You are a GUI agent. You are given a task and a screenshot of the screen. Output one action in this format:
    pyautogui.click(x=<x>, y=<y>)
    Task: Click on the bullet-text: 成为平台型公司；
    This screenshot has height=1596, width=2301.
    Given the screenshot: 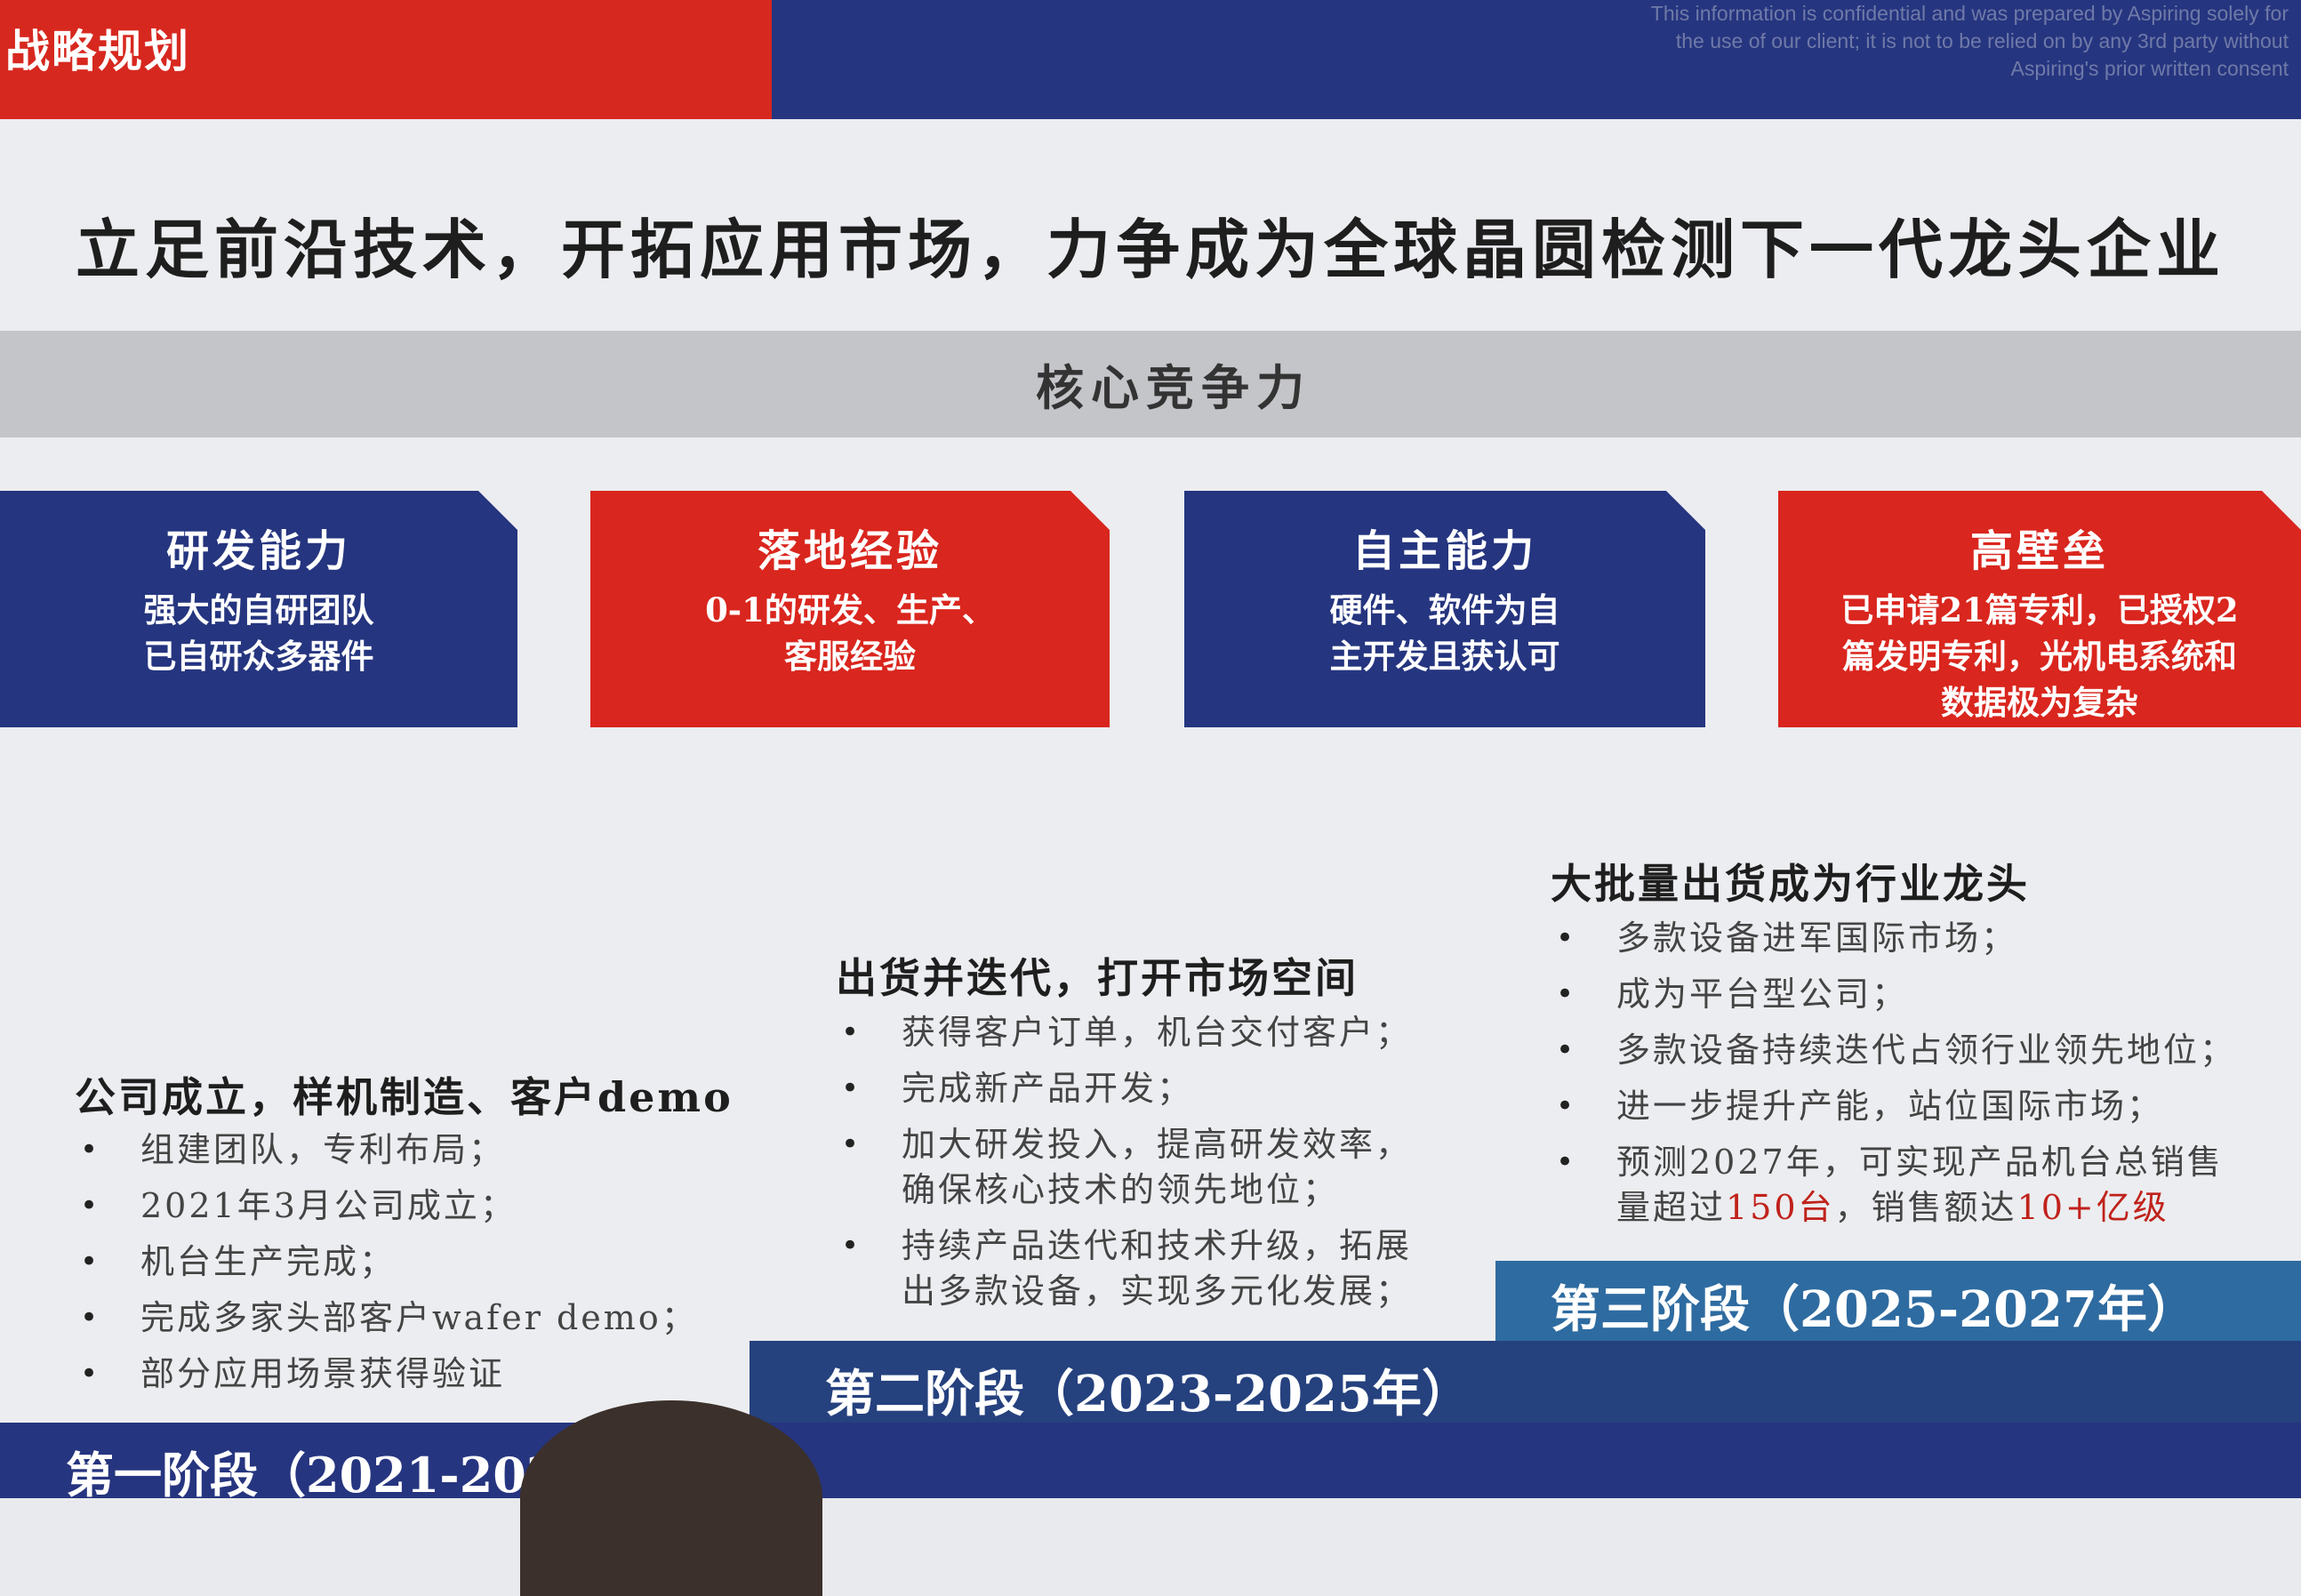 What is the action you would take?
    pyautogui.click(x=1762, y=994)
    